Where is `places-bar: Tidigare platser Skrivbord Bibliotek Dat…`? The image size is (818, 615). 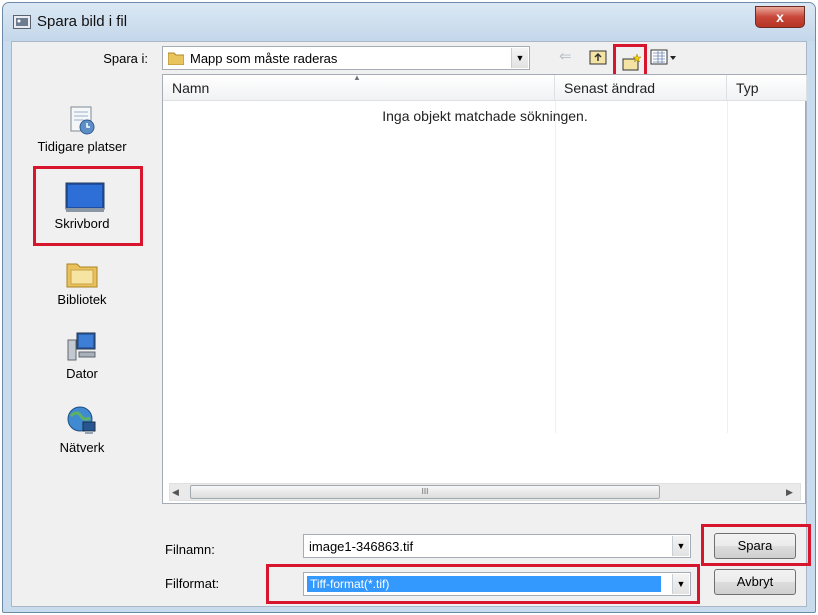 places-bar: Tidigare platser Skrivbord Bibliotek Dat… is located at coordinates (84, 282).